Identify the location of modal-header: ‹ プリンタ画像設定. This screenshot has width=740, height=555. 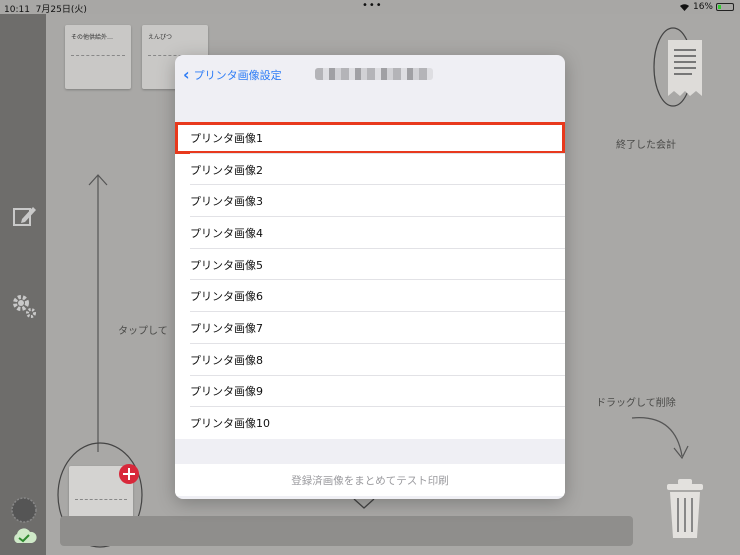
(370, 75).